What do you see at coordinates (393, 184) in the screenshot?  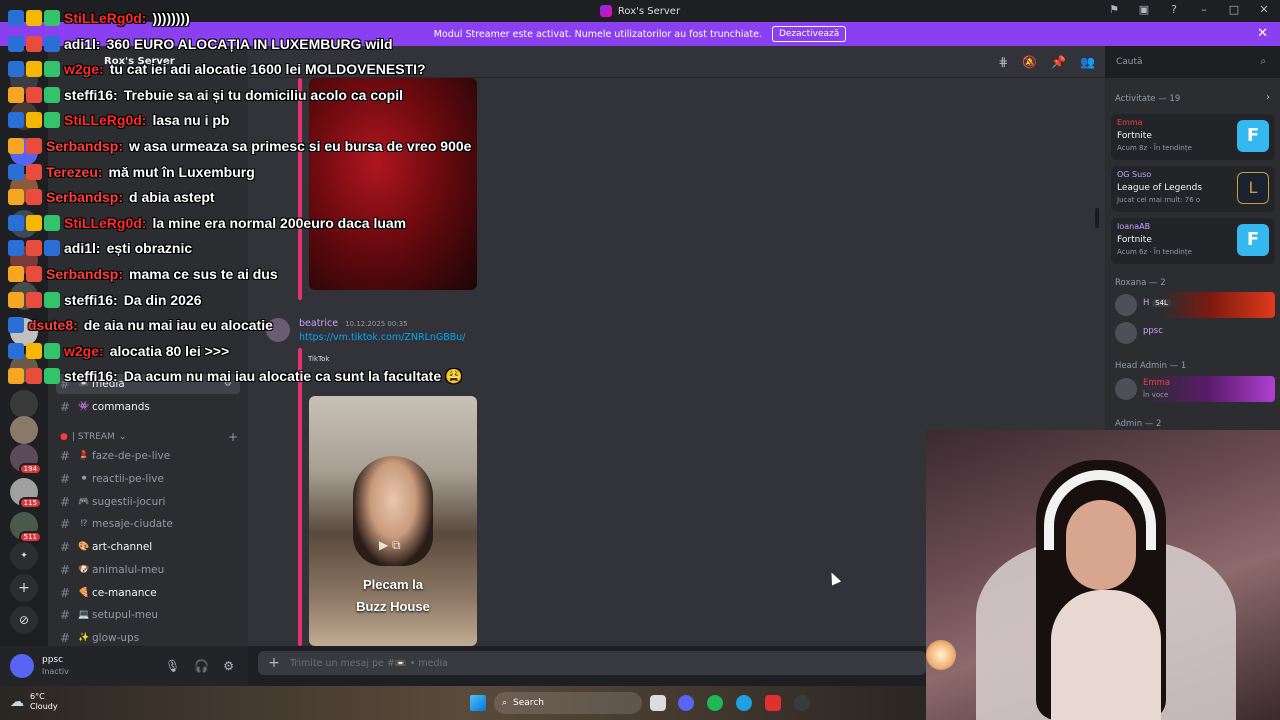 I see `video-thumbnail` at bounding box center [393, 184].